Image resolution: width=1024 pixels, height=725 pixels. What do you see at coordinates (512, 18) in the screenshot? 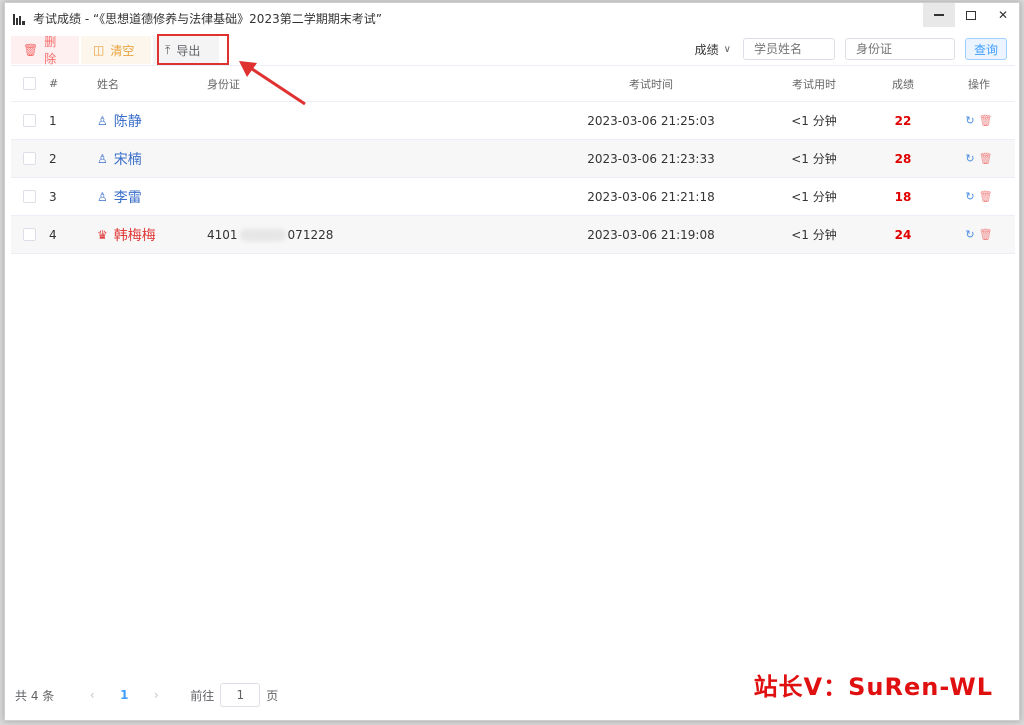
I see `title-bar: 考试成绩 - “《思想道德修养与法律基础》2023第二学期期末考试” ✕` at bounding box center [512, 18].